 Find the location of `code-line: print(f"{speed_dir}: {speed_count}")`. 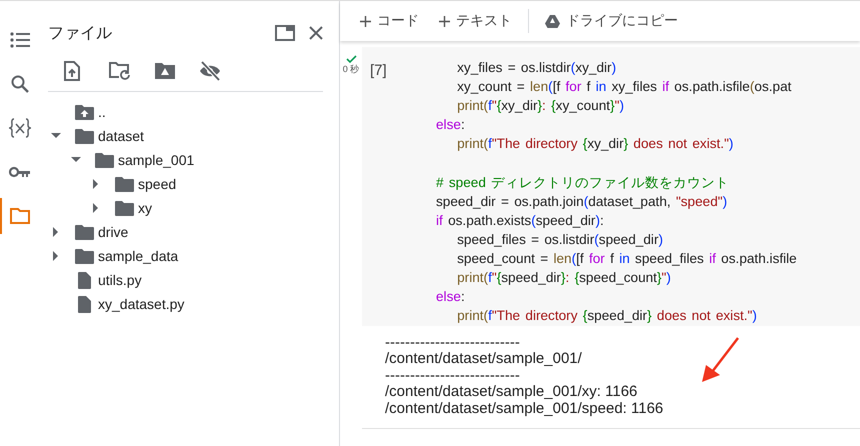

code-line: print(f"{speed_dir}: {speed_count}") is located at coordinates (563, 278).